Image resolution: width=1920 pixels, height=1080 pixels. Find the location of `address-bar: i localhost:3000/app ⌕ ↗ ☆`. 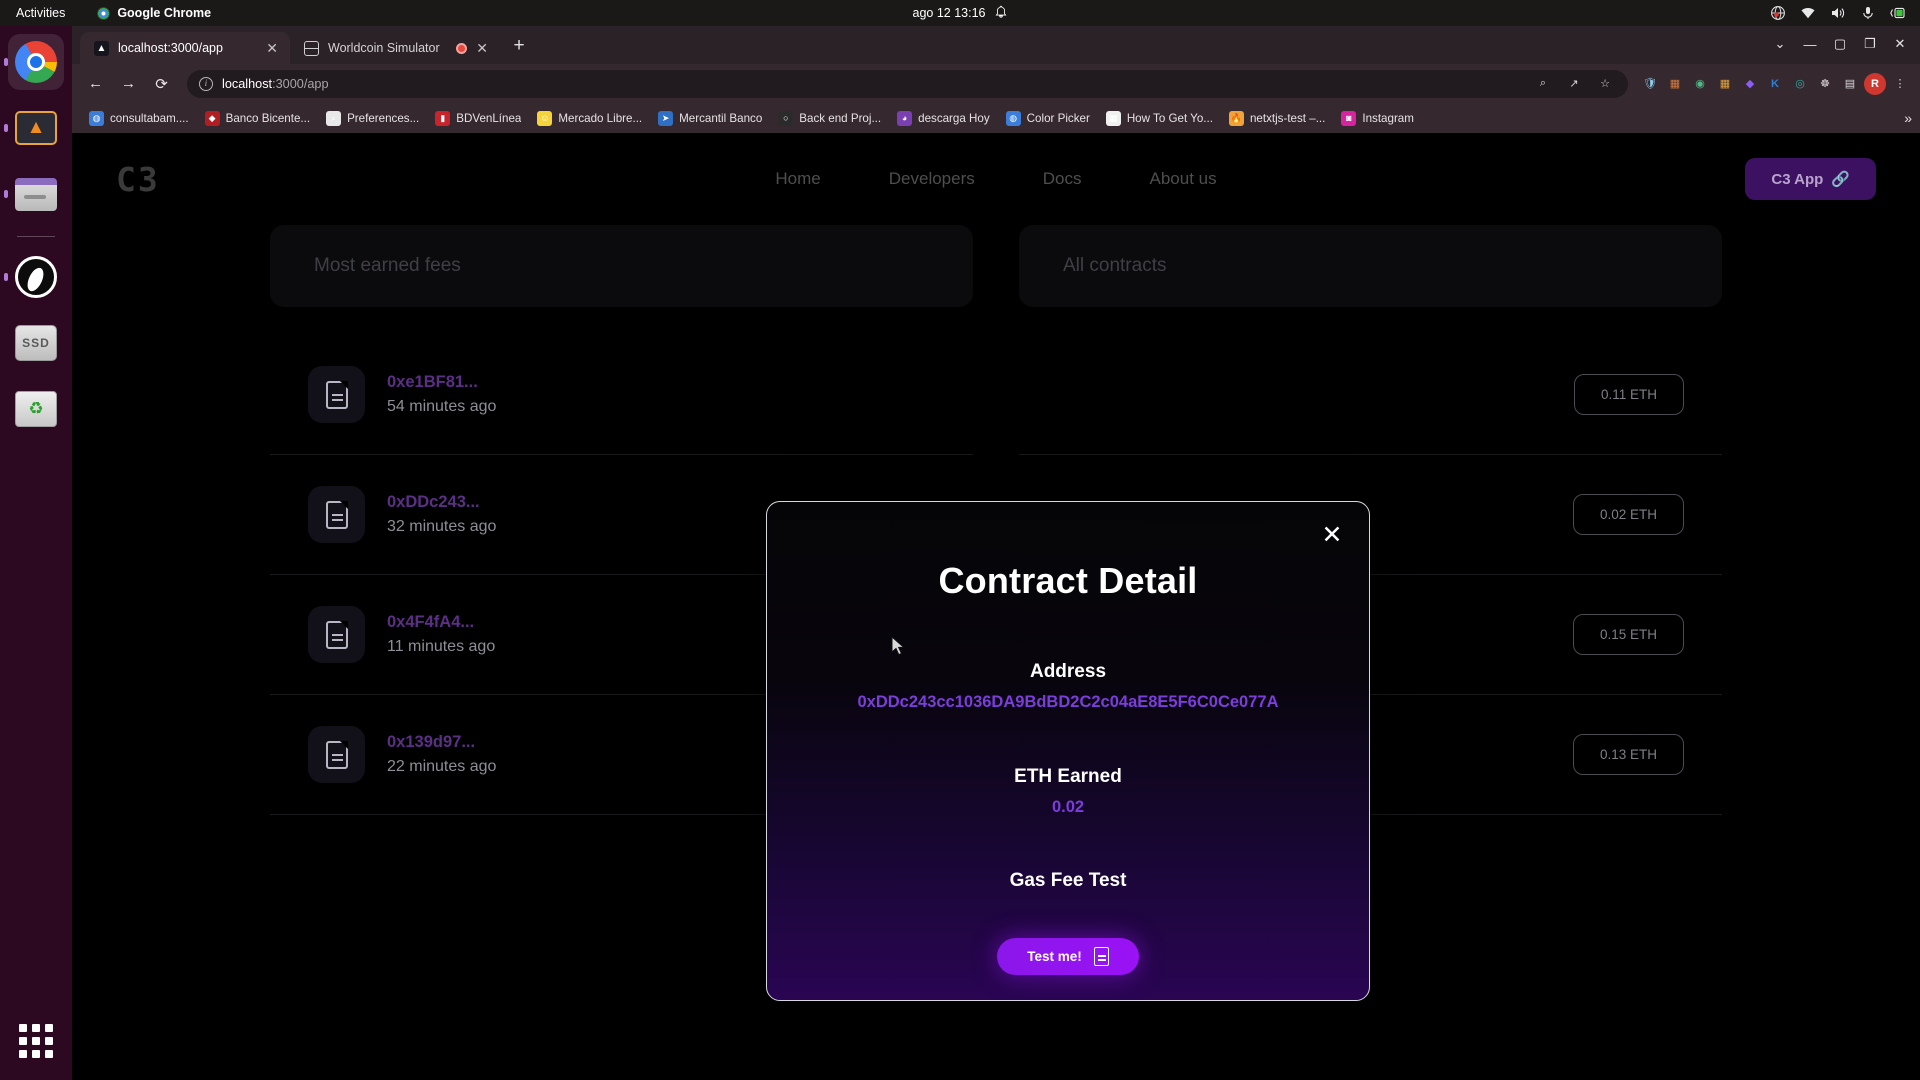

address-bar: i localhost:3000/app ⌕ ↗ ☆ is located at coordinates (907, 83).